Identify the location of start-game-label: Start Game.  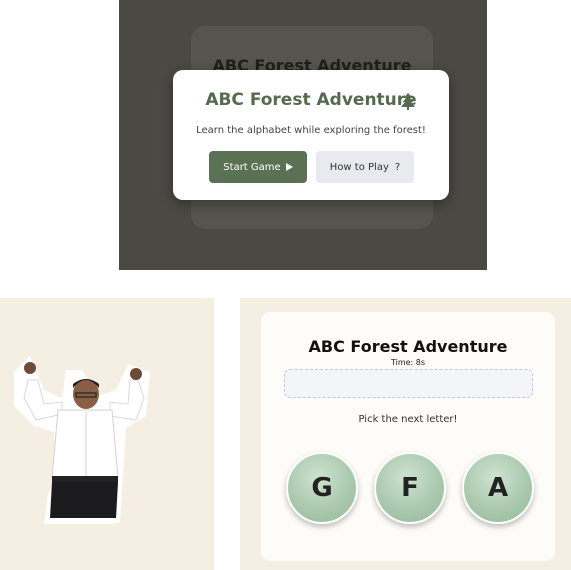
(252, 167).